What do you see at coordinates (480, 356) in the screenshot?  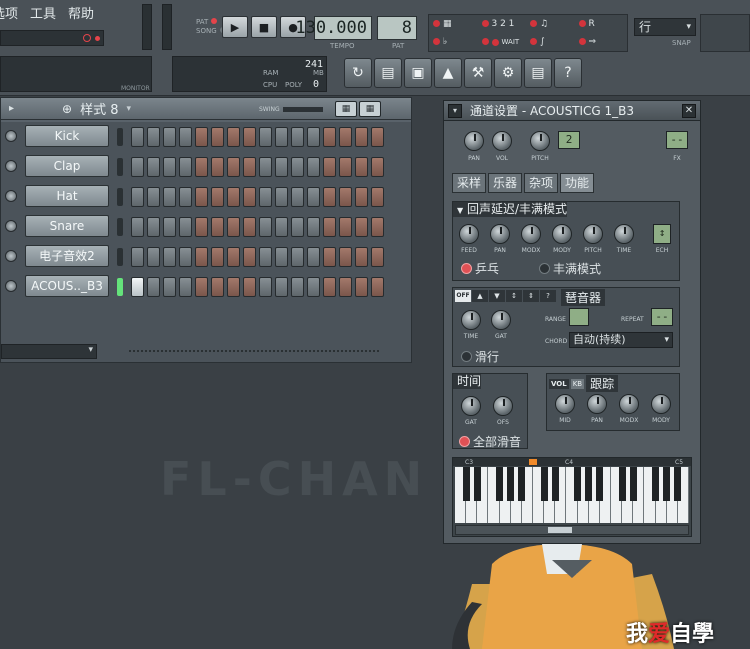 I see `arp-slide-radio: 滑行` at bounding box center [480, 356].